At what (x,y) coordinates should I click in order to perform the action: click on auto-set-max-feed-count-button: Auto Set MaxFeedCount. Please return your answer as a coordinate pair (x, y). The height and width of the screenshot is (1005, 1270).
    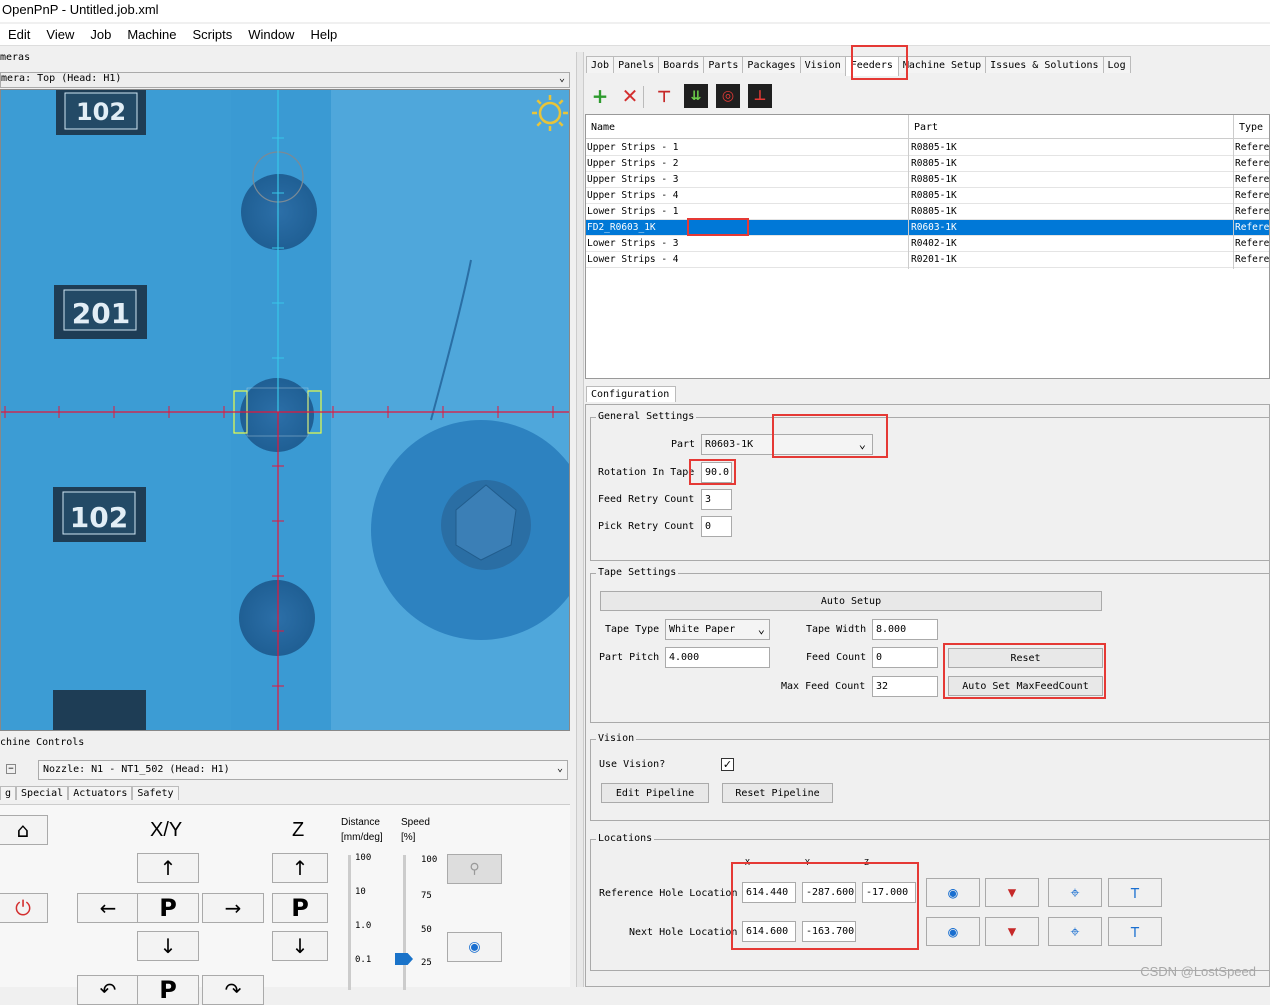
    Looking at the image, I should click on (1025, 686).